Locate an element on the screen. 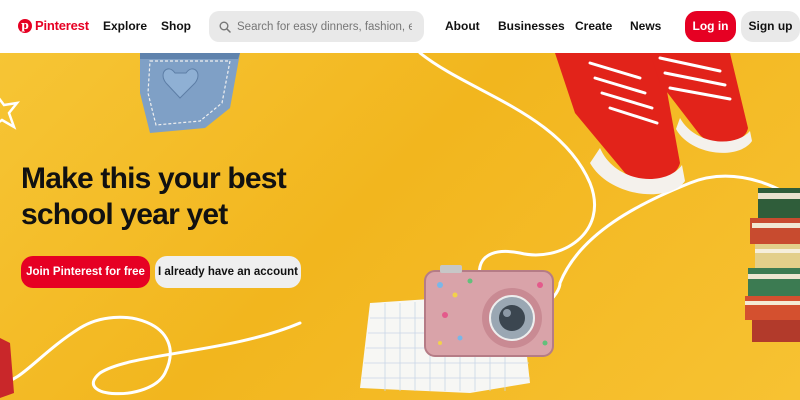 This screenshot has width=800, height=400. signup-button: Sign up is located at coordinates (770, 26).